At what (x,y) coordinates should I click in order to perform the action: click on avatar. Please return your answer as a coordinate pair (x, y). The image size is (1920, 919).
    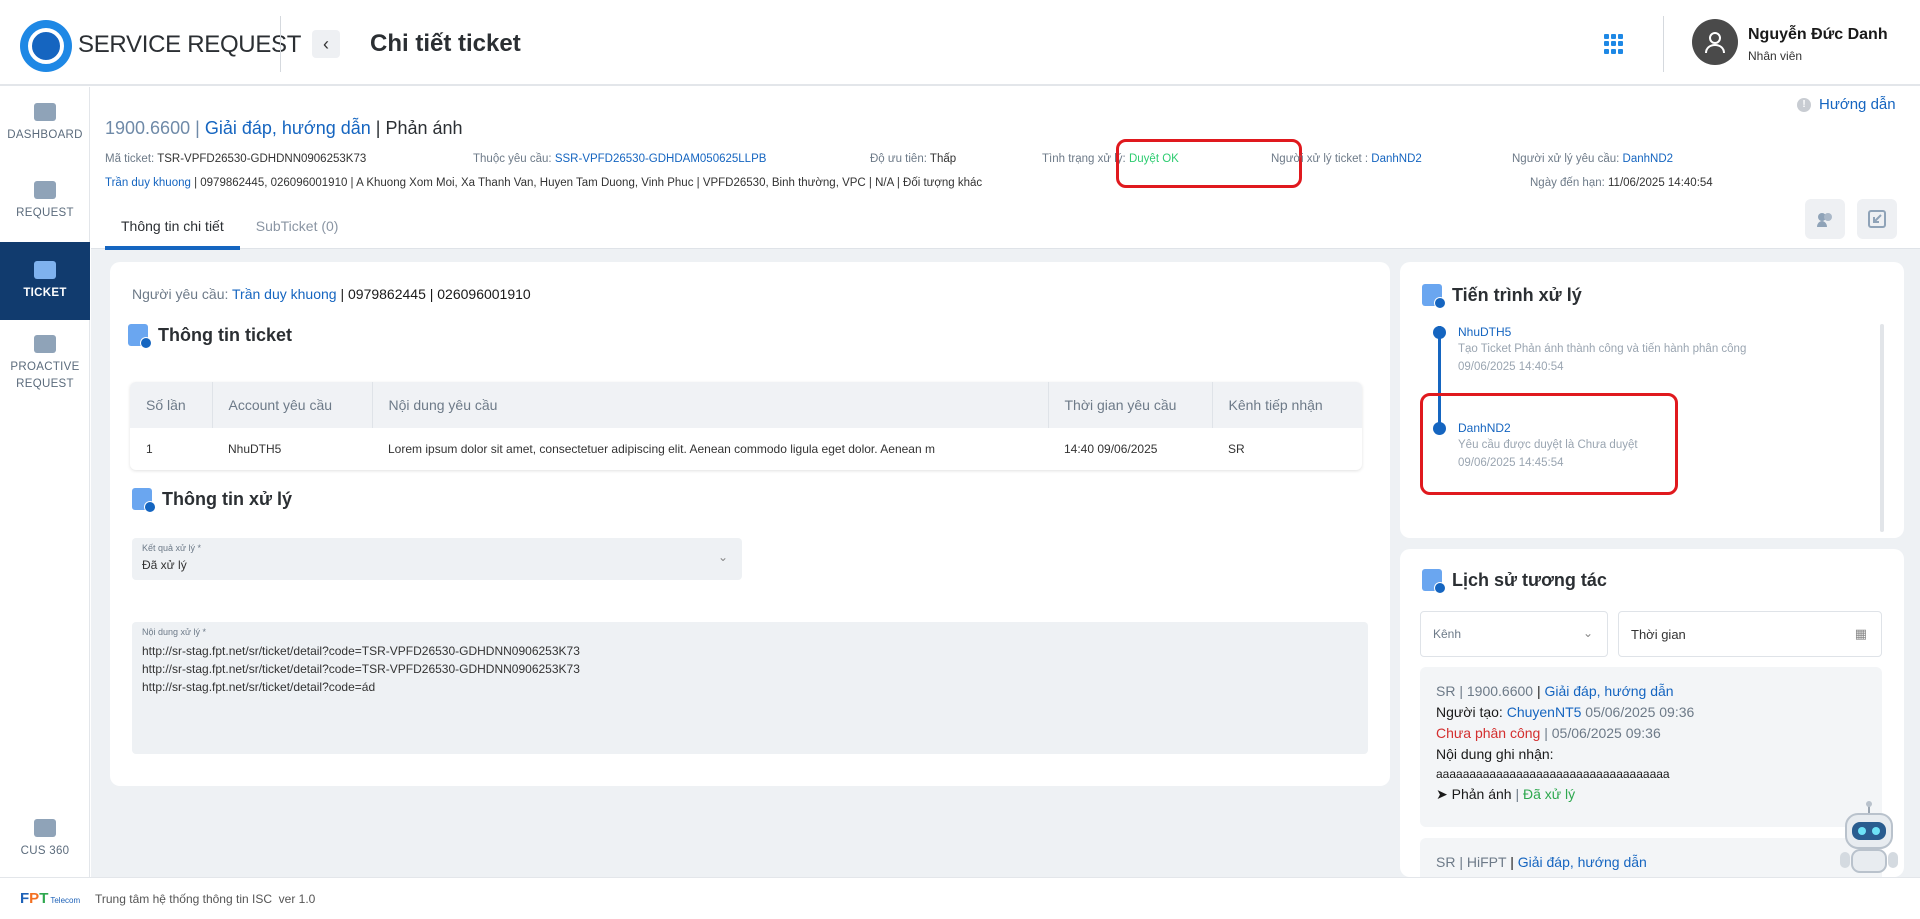
    Looking at the image, I should click on (1715, 42).